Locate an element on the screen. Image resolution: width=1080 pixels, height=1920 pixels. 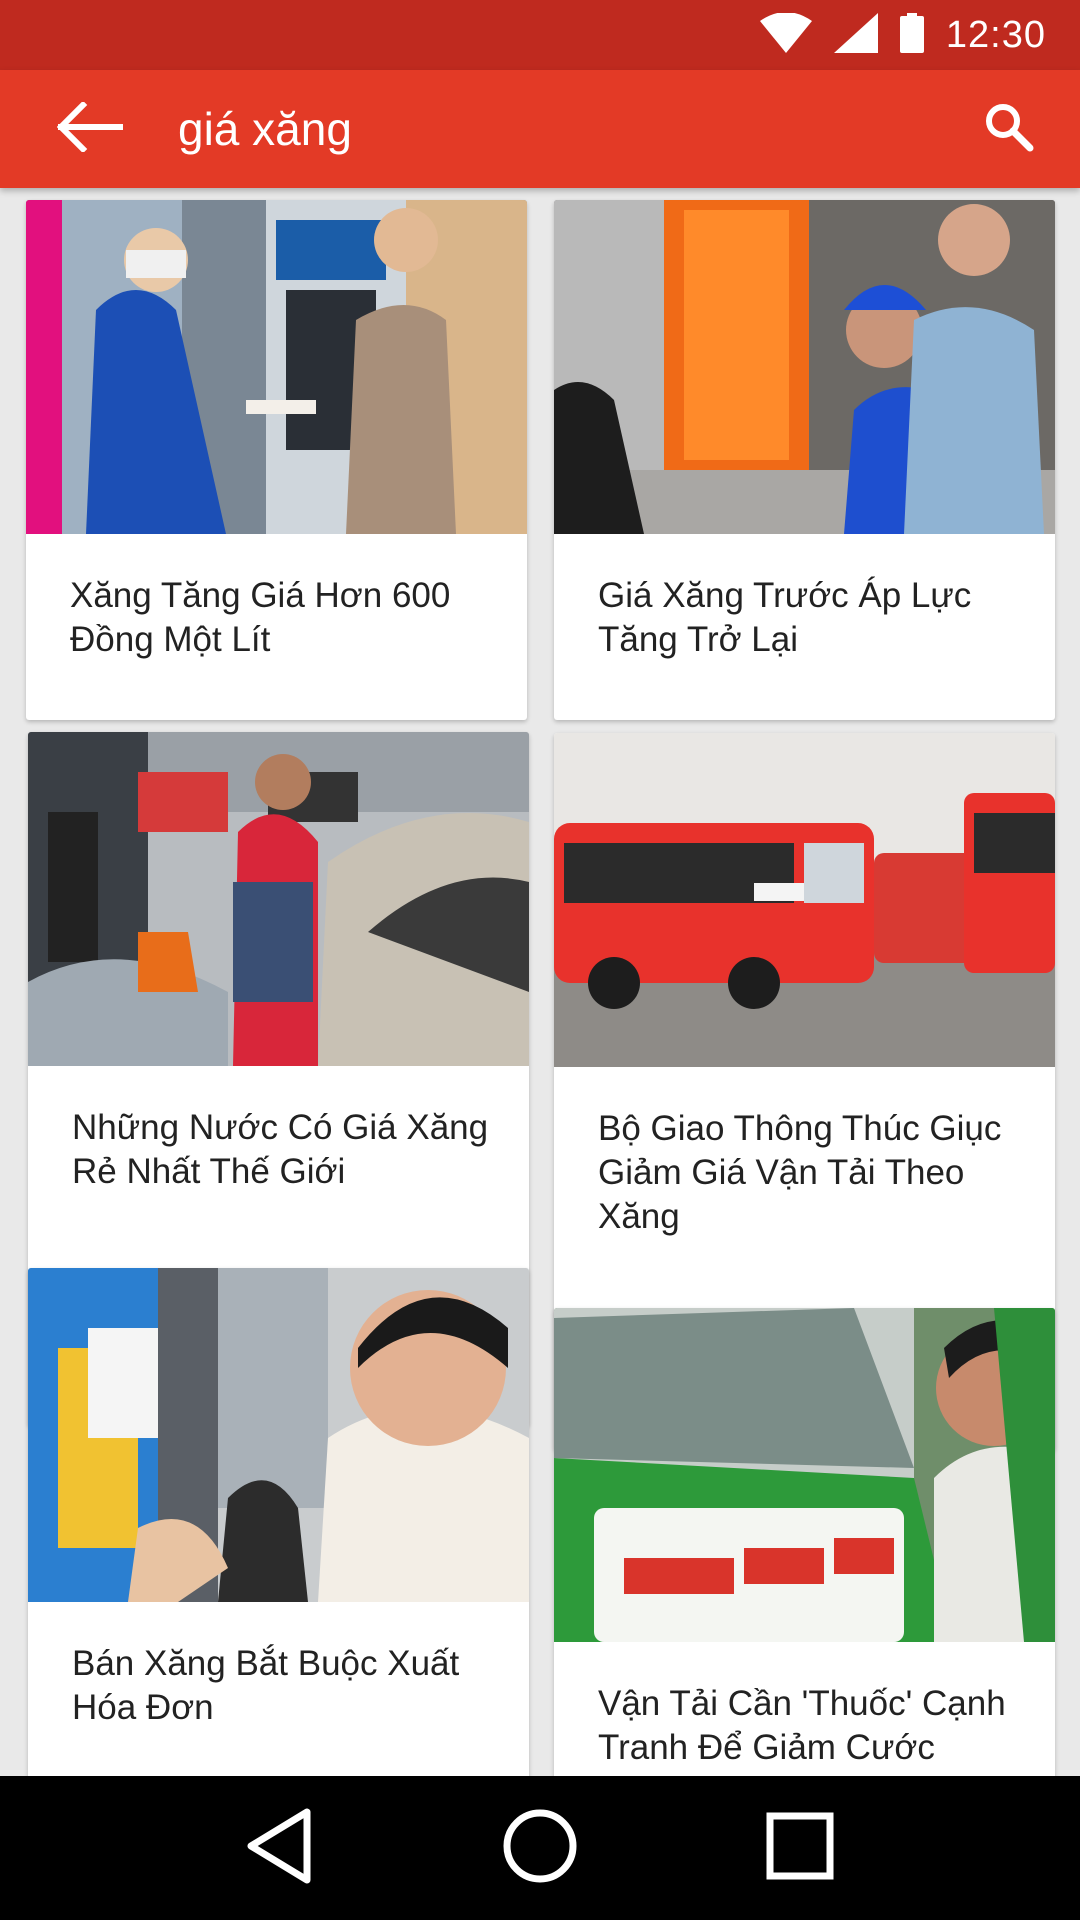
article-title: Xăng Tăng Giá Hơn 600 Đồng Một Lít is located at coordinates (260, 617).